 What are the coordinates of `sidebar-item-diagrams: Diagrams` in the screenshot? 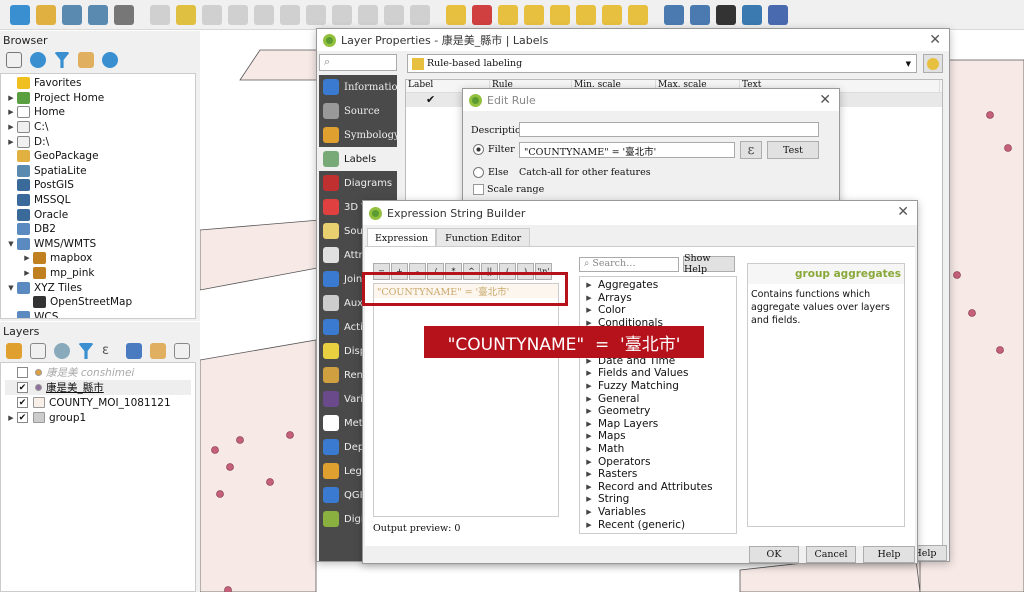 It's located at (358, 183).